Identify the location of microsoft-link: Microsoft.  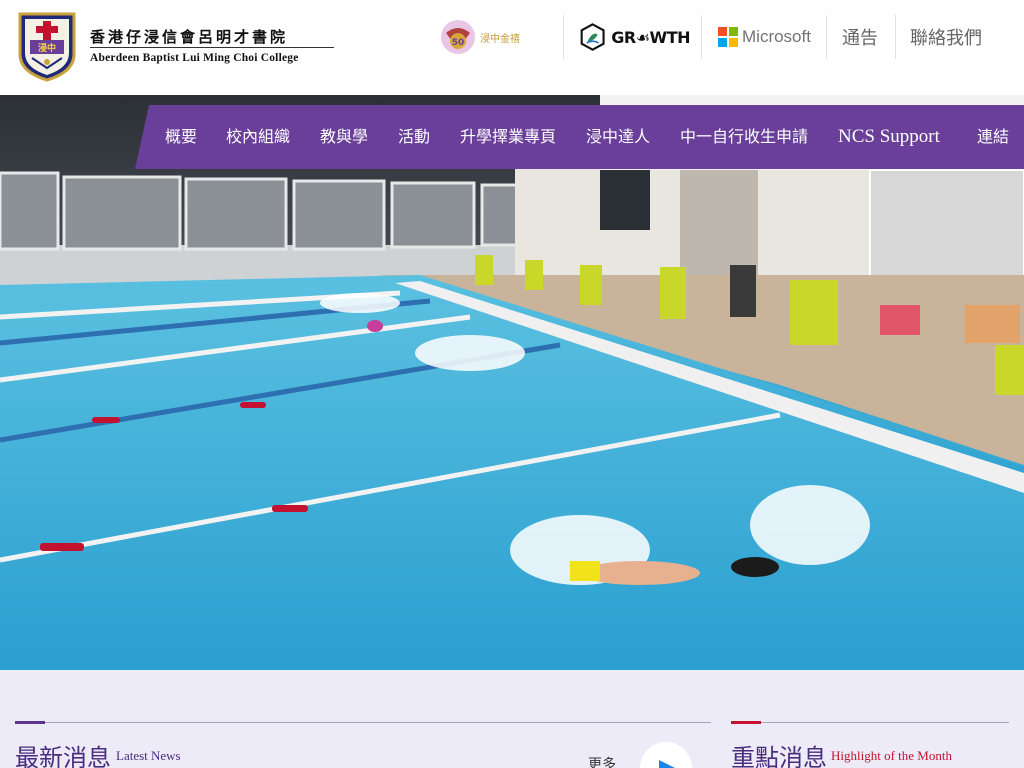
(768, 37).